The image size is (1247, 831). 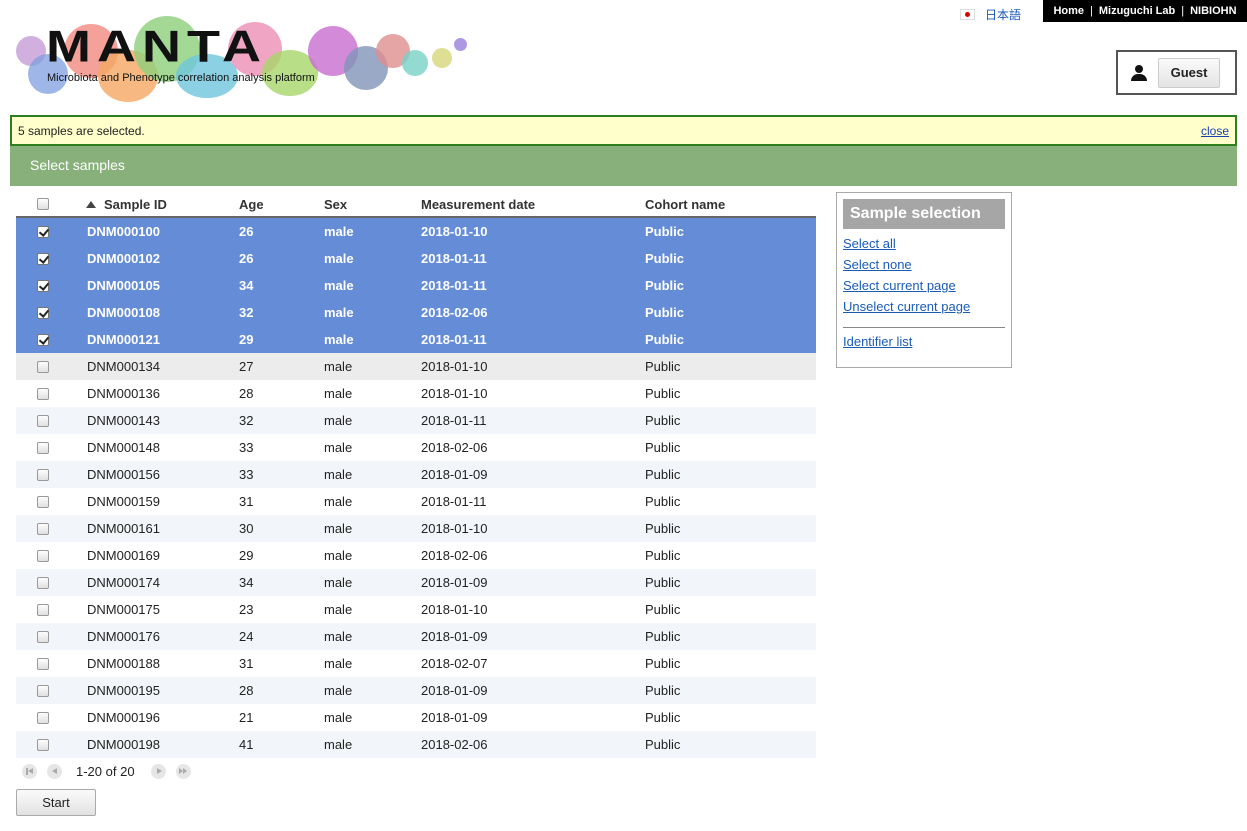 I want to click on guest-button: Guest, so click(x=1189, y=72).